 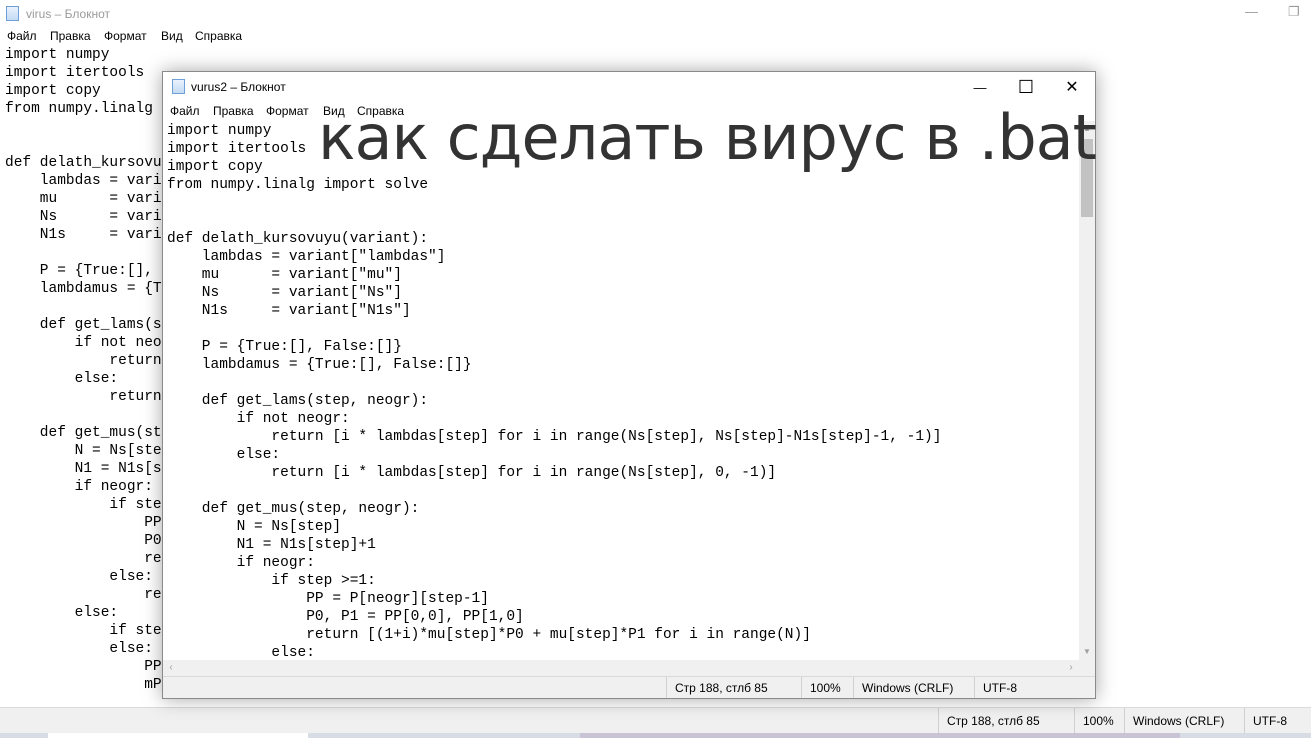 What do you see at coordinates (271, 581) in the screenshot?
I see `code-line: if step >=1:` at bounding box center [271, 581].